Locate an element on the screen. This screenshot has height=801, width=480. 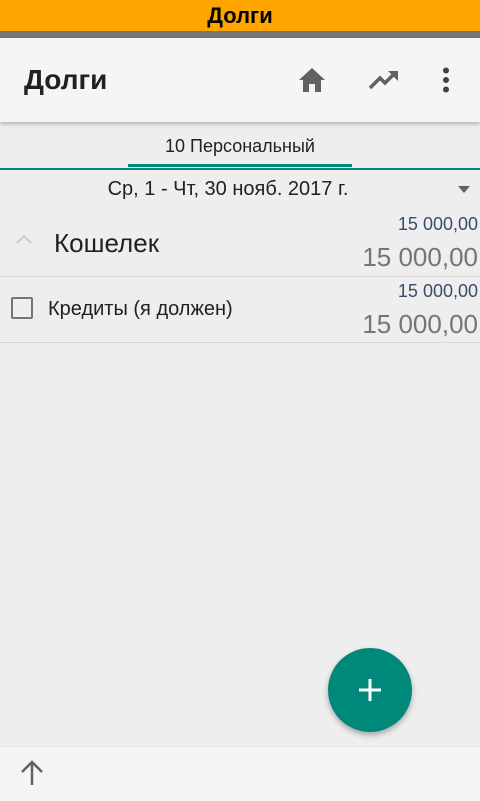
top-title: Долги is located at coordinates (240, 15).